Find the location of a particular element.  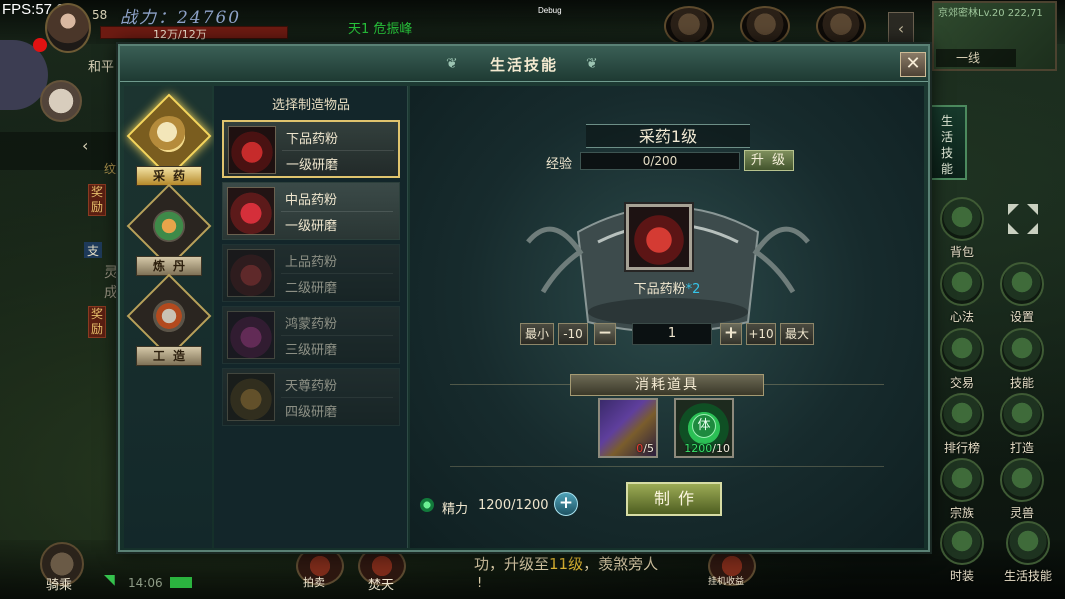

record-indicator-icon is located at coordinates (40, 45).